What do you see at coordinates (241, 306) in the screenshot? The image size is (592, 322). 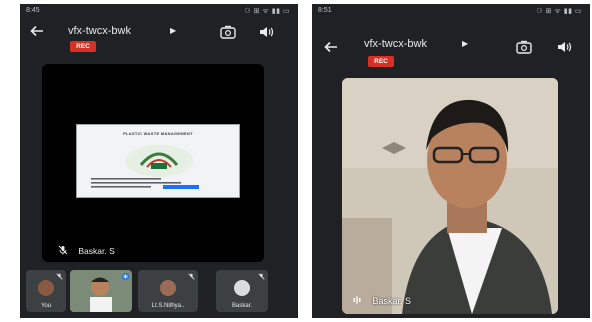 I see `participant-label: Baskar.` at bounding box center [241, 306].